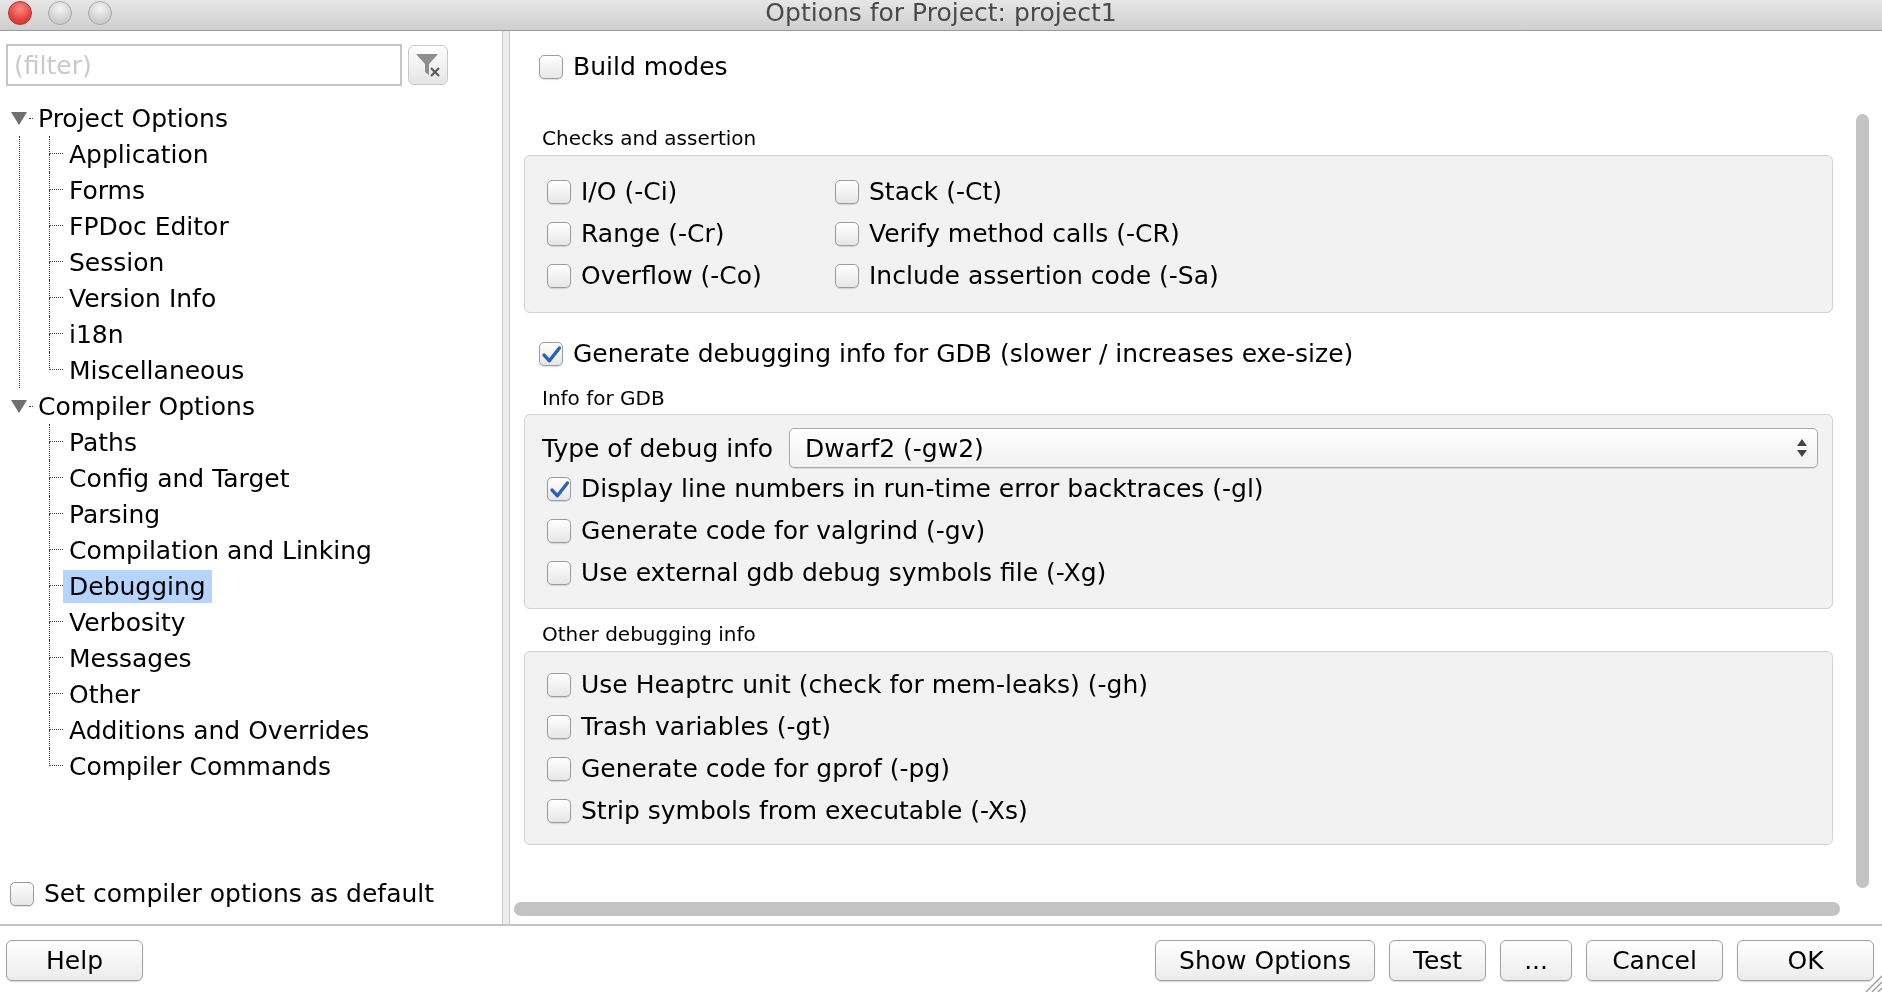 Image resolution: width=1882 pixels, height=992 pixels. What do you see at coordinates (1024, 234) in the screenshot?
I see `checkbox-label: Verify method calls (-CR)` at bounding box center [1024, 234].